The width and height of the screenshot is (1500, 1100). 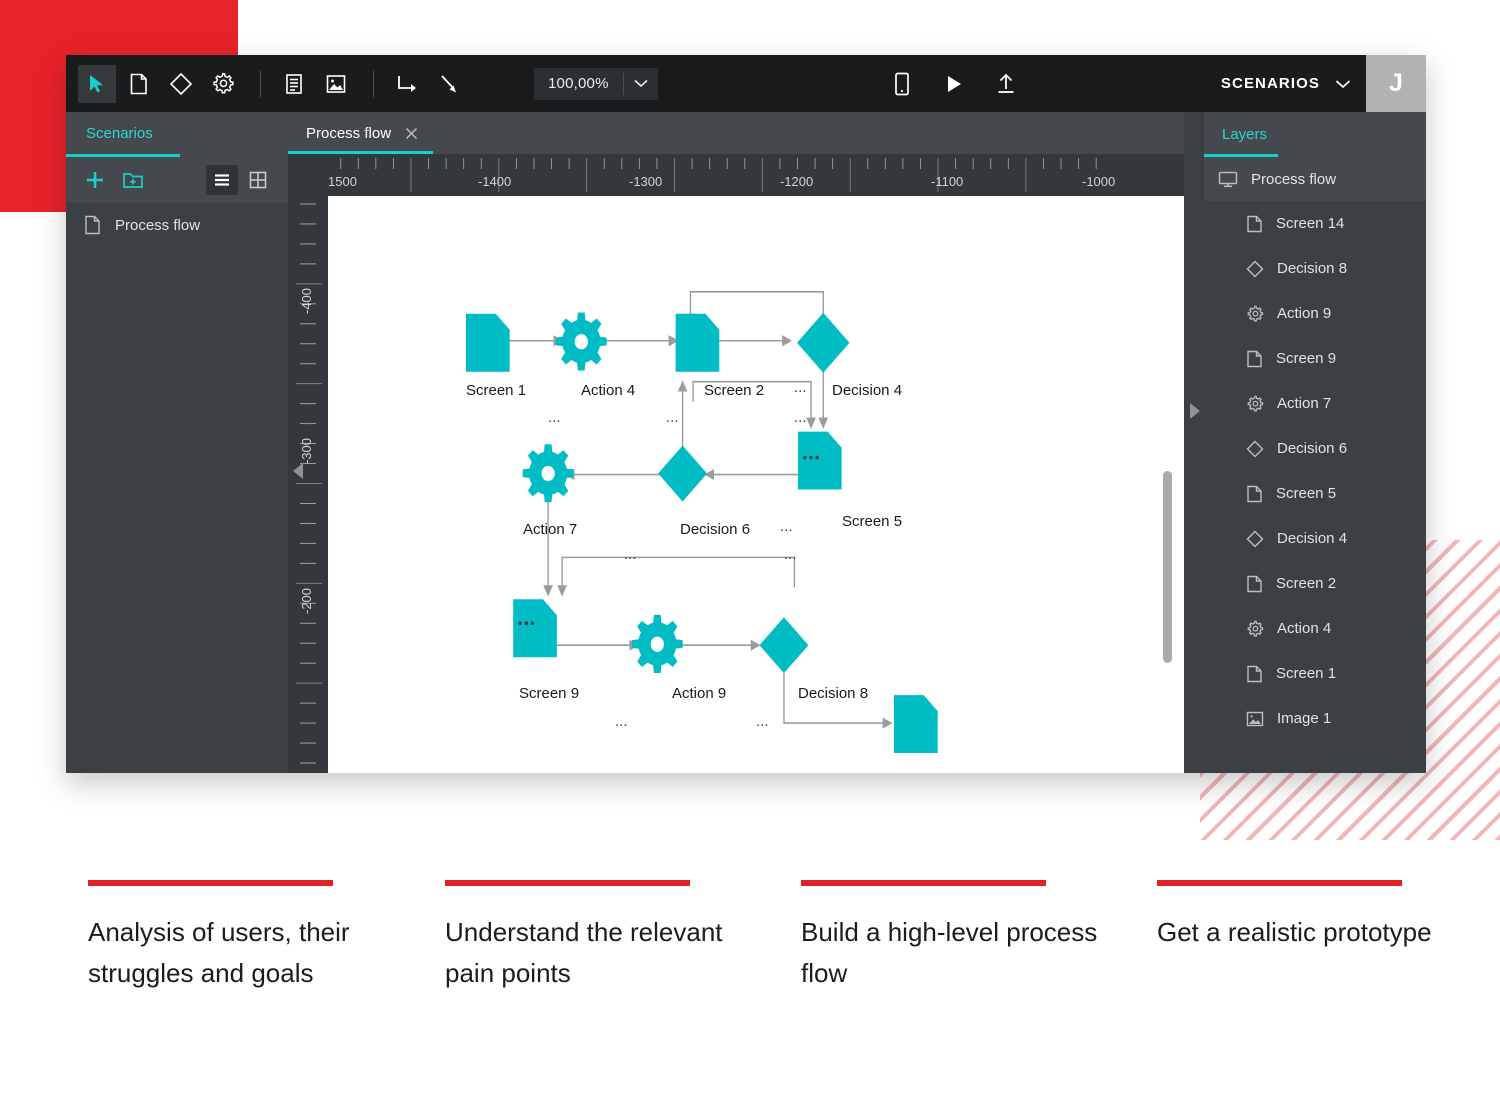 I want to click on tab-scenarios: Scenarios, so click(x=109, y=127).